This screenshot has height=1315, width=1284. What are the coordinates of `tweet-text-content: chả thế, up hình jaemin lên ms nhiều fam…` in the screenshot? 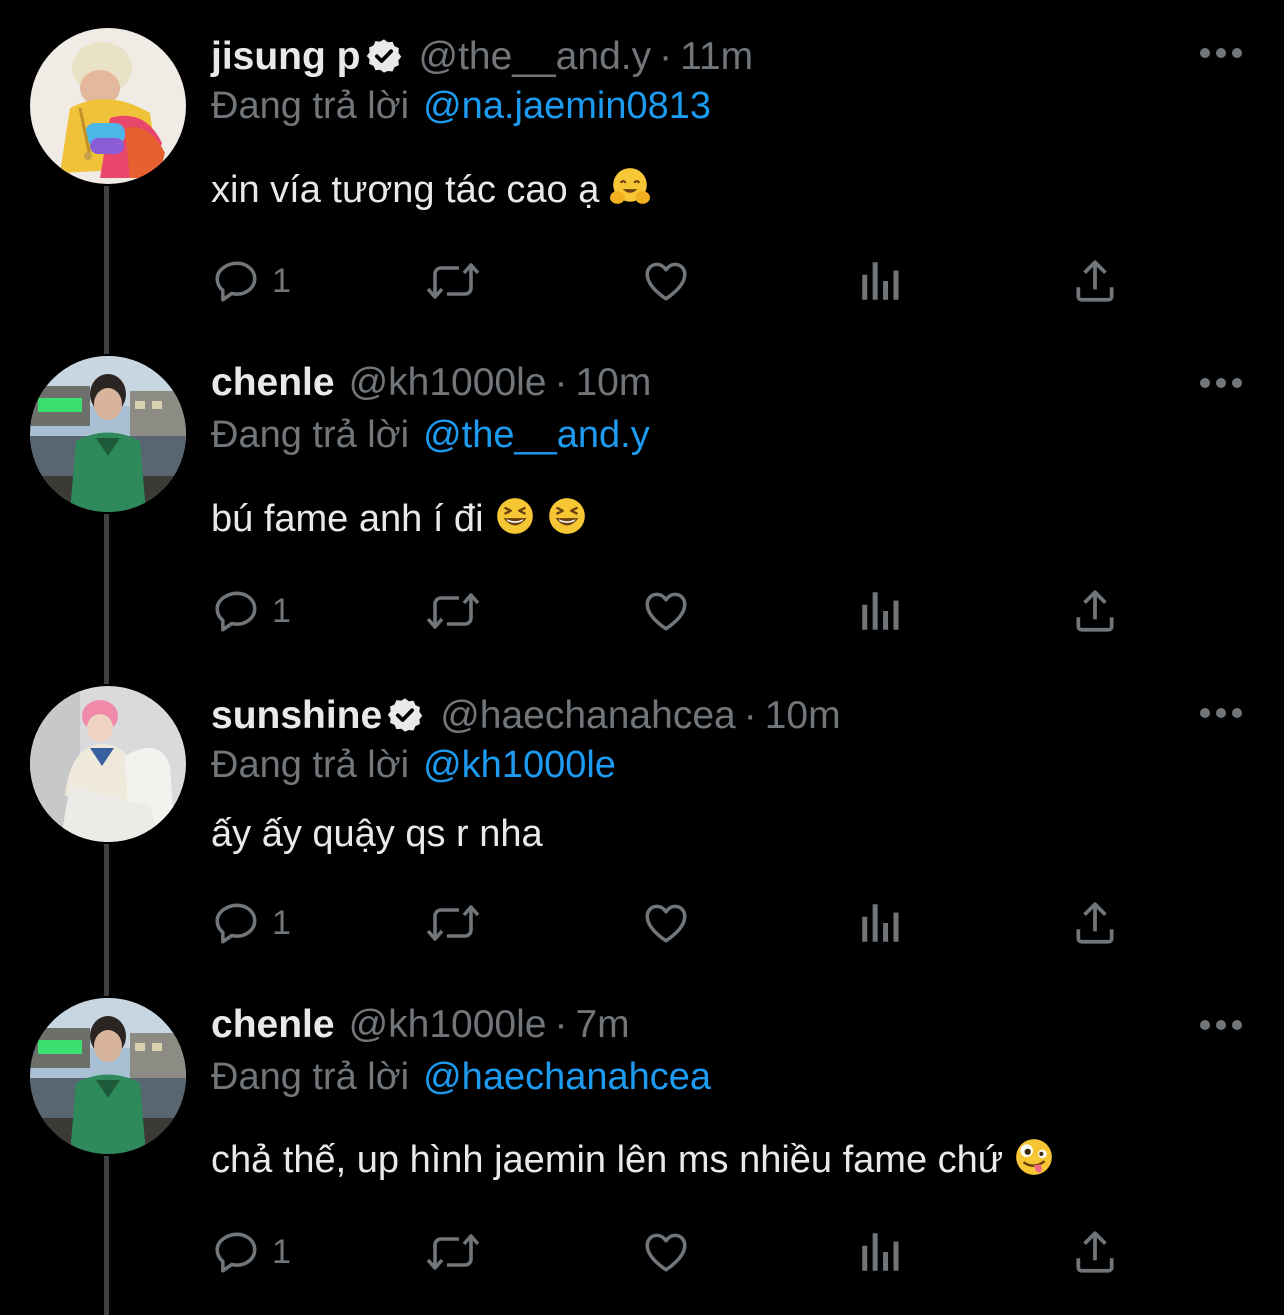 It's located at (607, 1160).